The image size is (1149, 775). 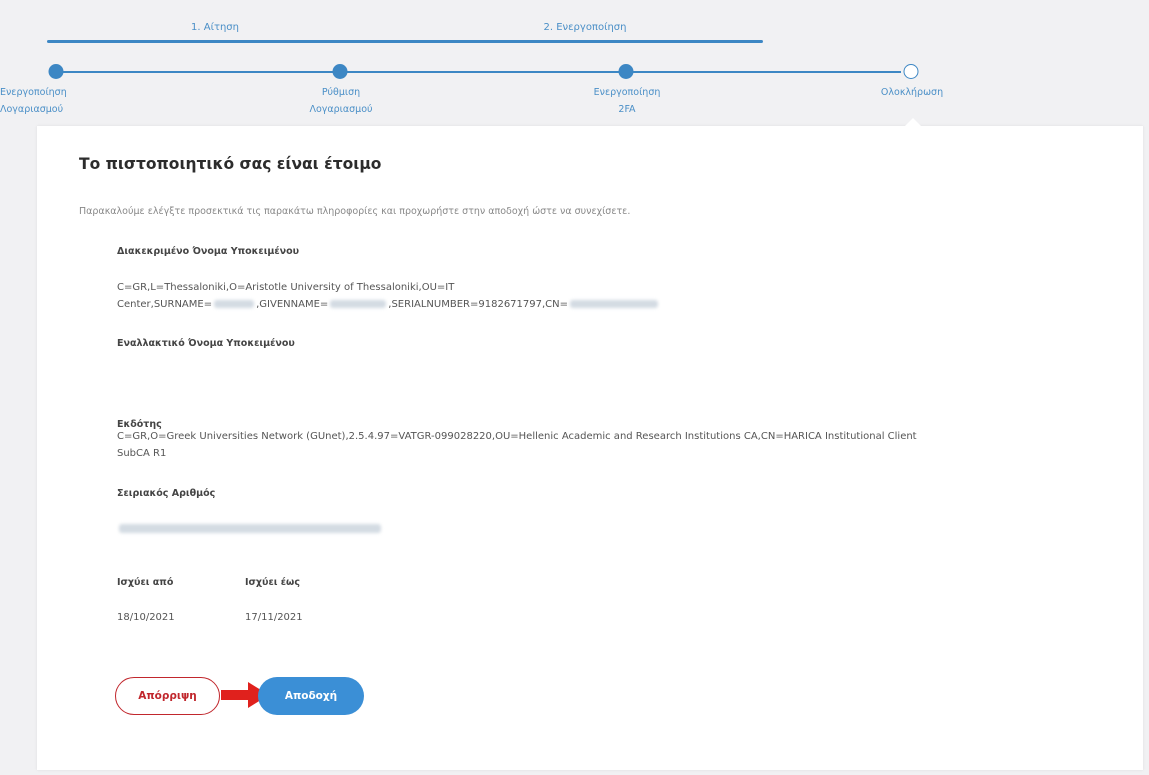 I want to click on redacted-givenname, so click(x=358, y=304).